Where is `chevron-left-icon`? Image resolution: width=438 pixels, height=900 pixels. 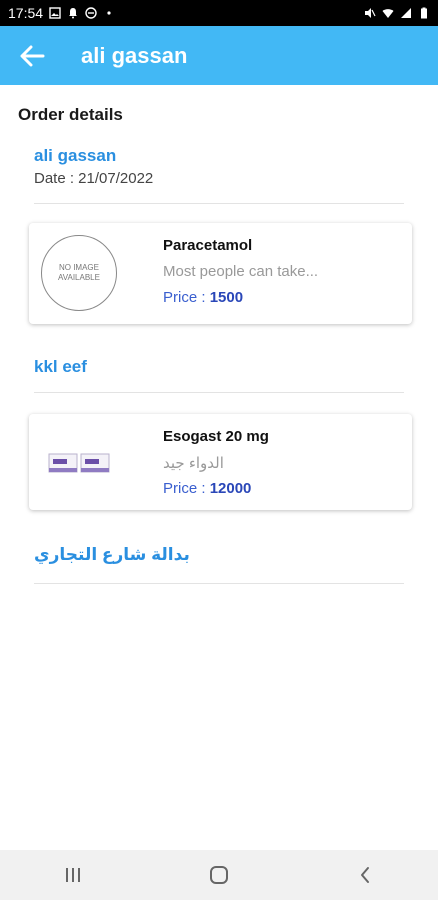 chevron-left-icon is located at coordinates (365, 875).